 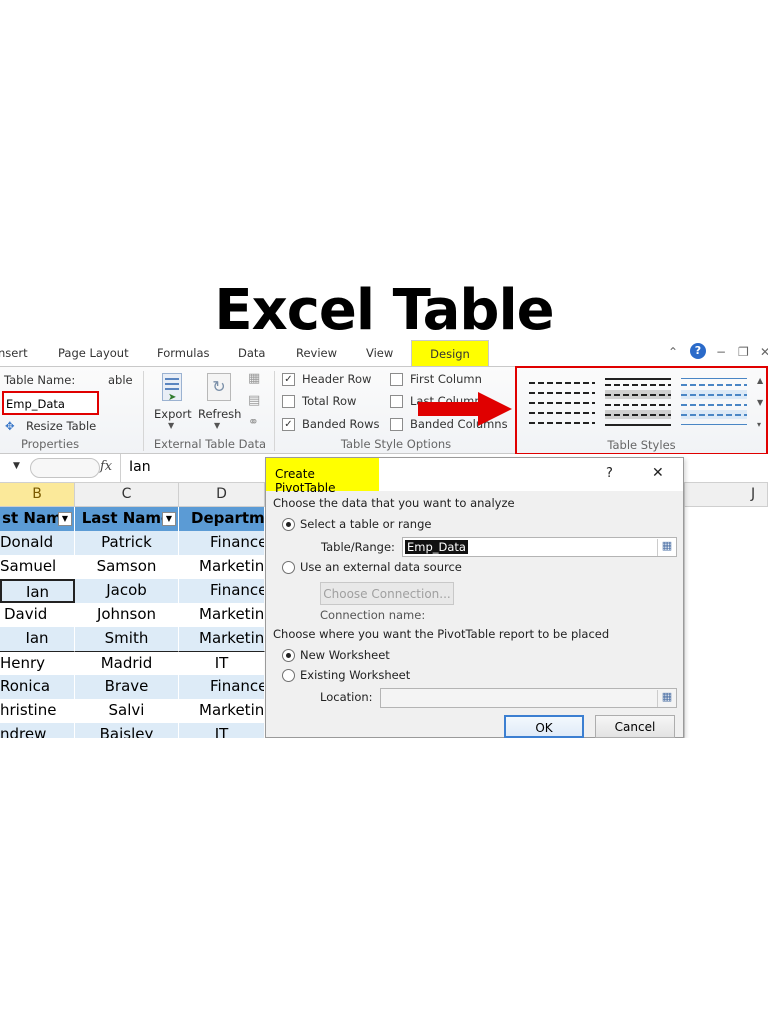 I want to click on table-header-department: Departme, so click(x=222, y=519).